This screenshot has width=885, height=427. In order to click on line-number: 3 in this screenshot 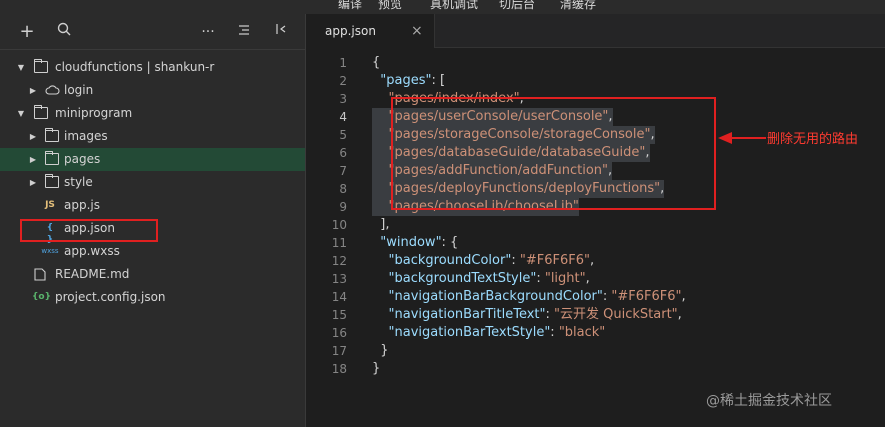, I will do `click(343, 99)`.